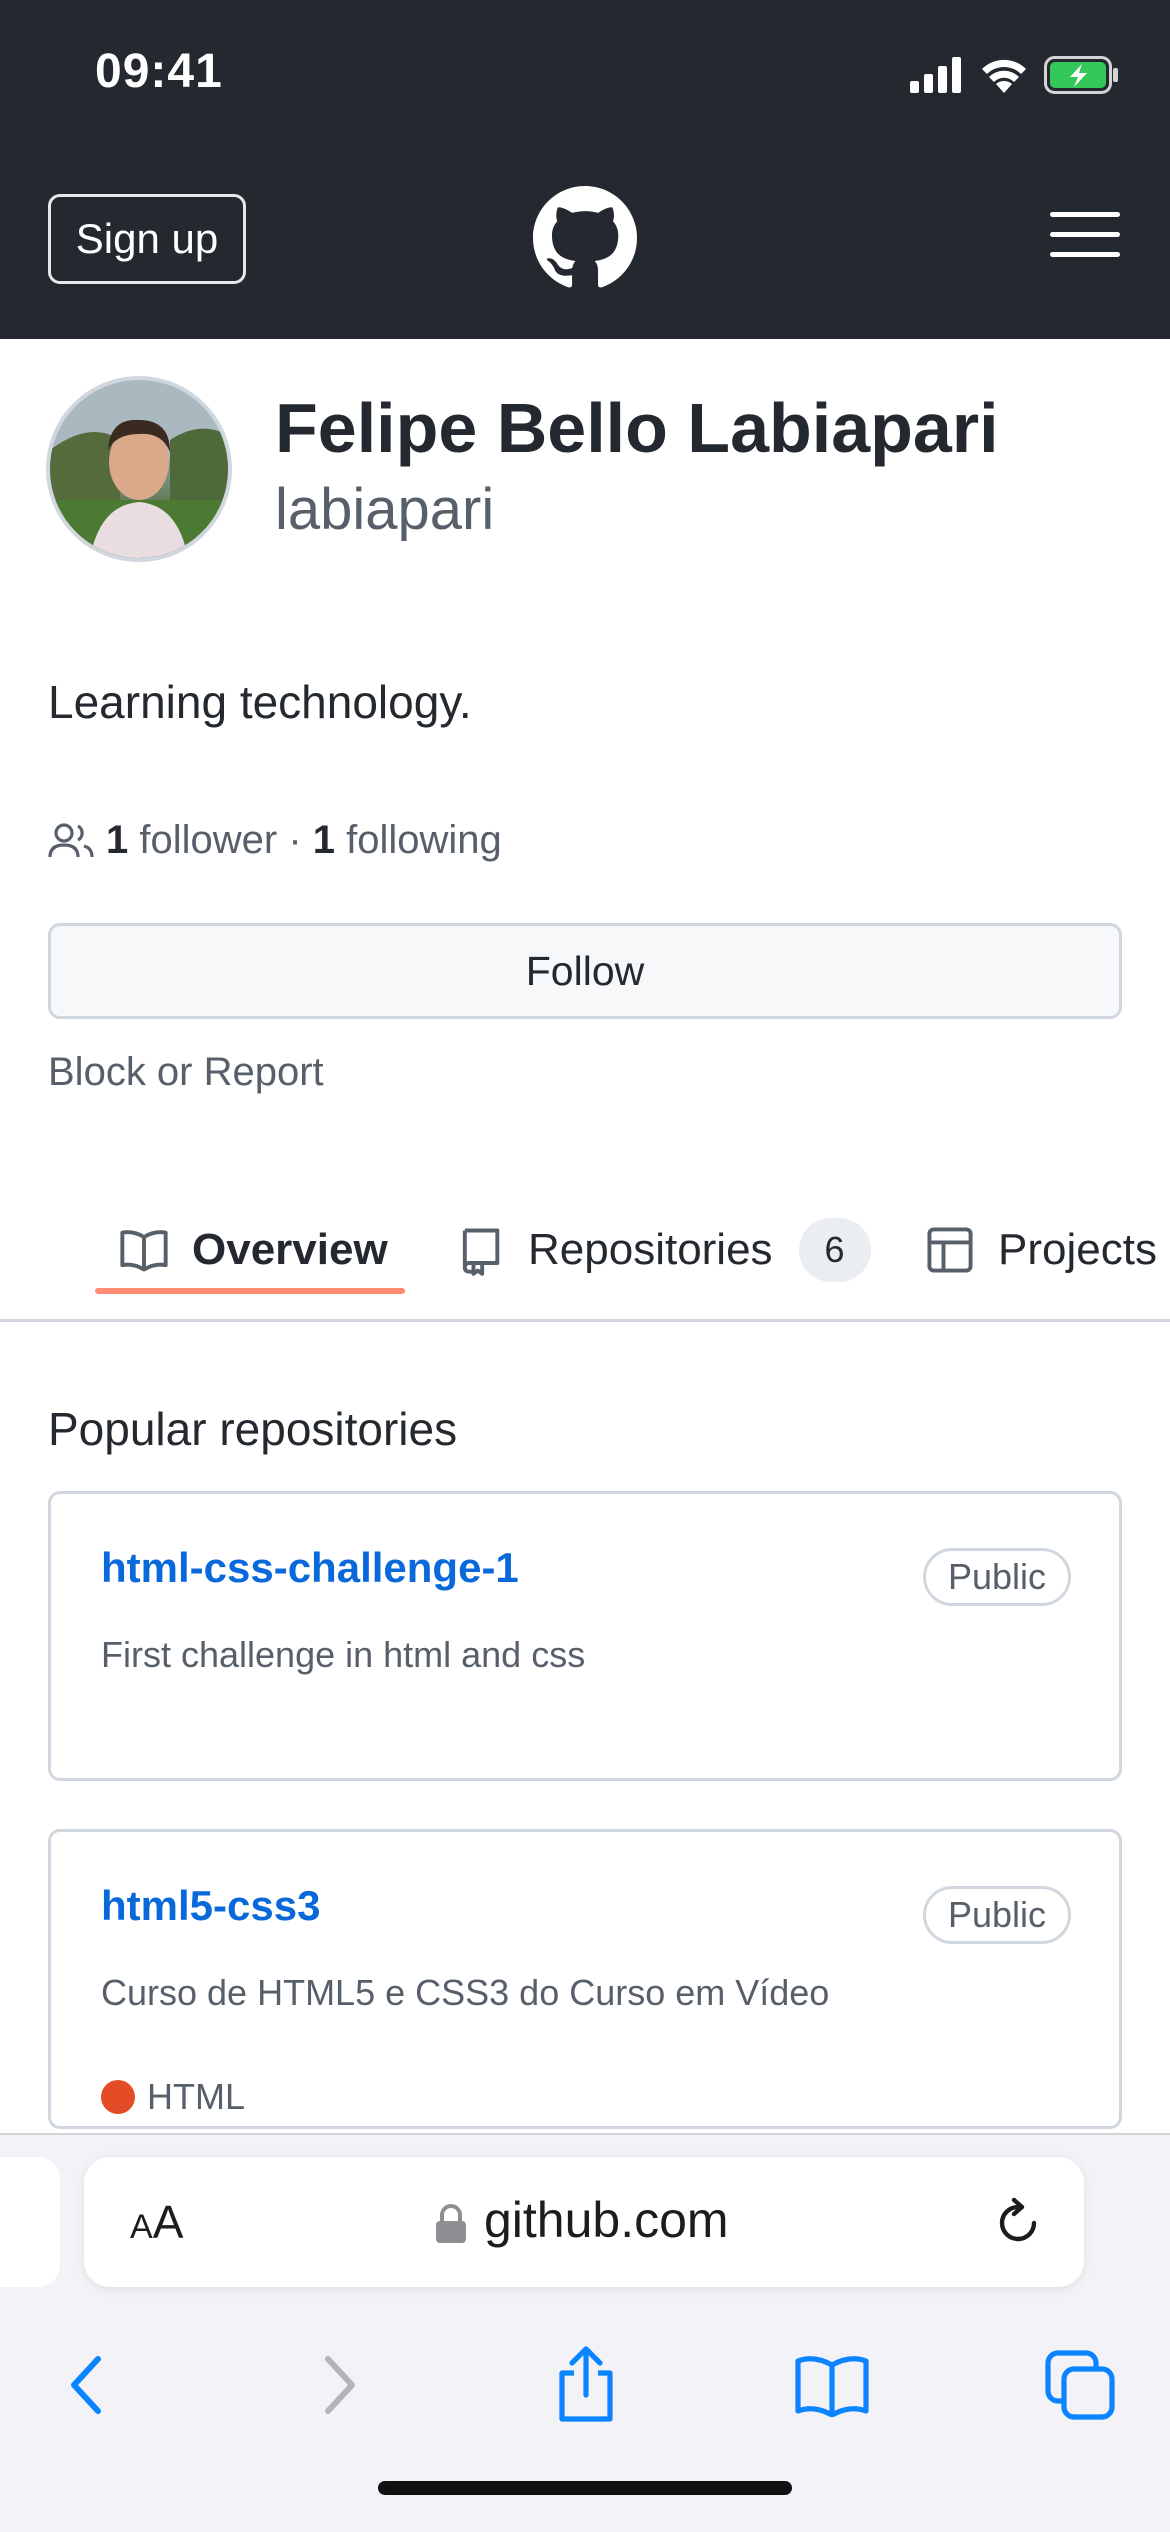 The width and height of the screenshot is (1170, 2532). Describe the element at coordinates (585, 2488) in the screenshot. I see `home-indicator` at that location.